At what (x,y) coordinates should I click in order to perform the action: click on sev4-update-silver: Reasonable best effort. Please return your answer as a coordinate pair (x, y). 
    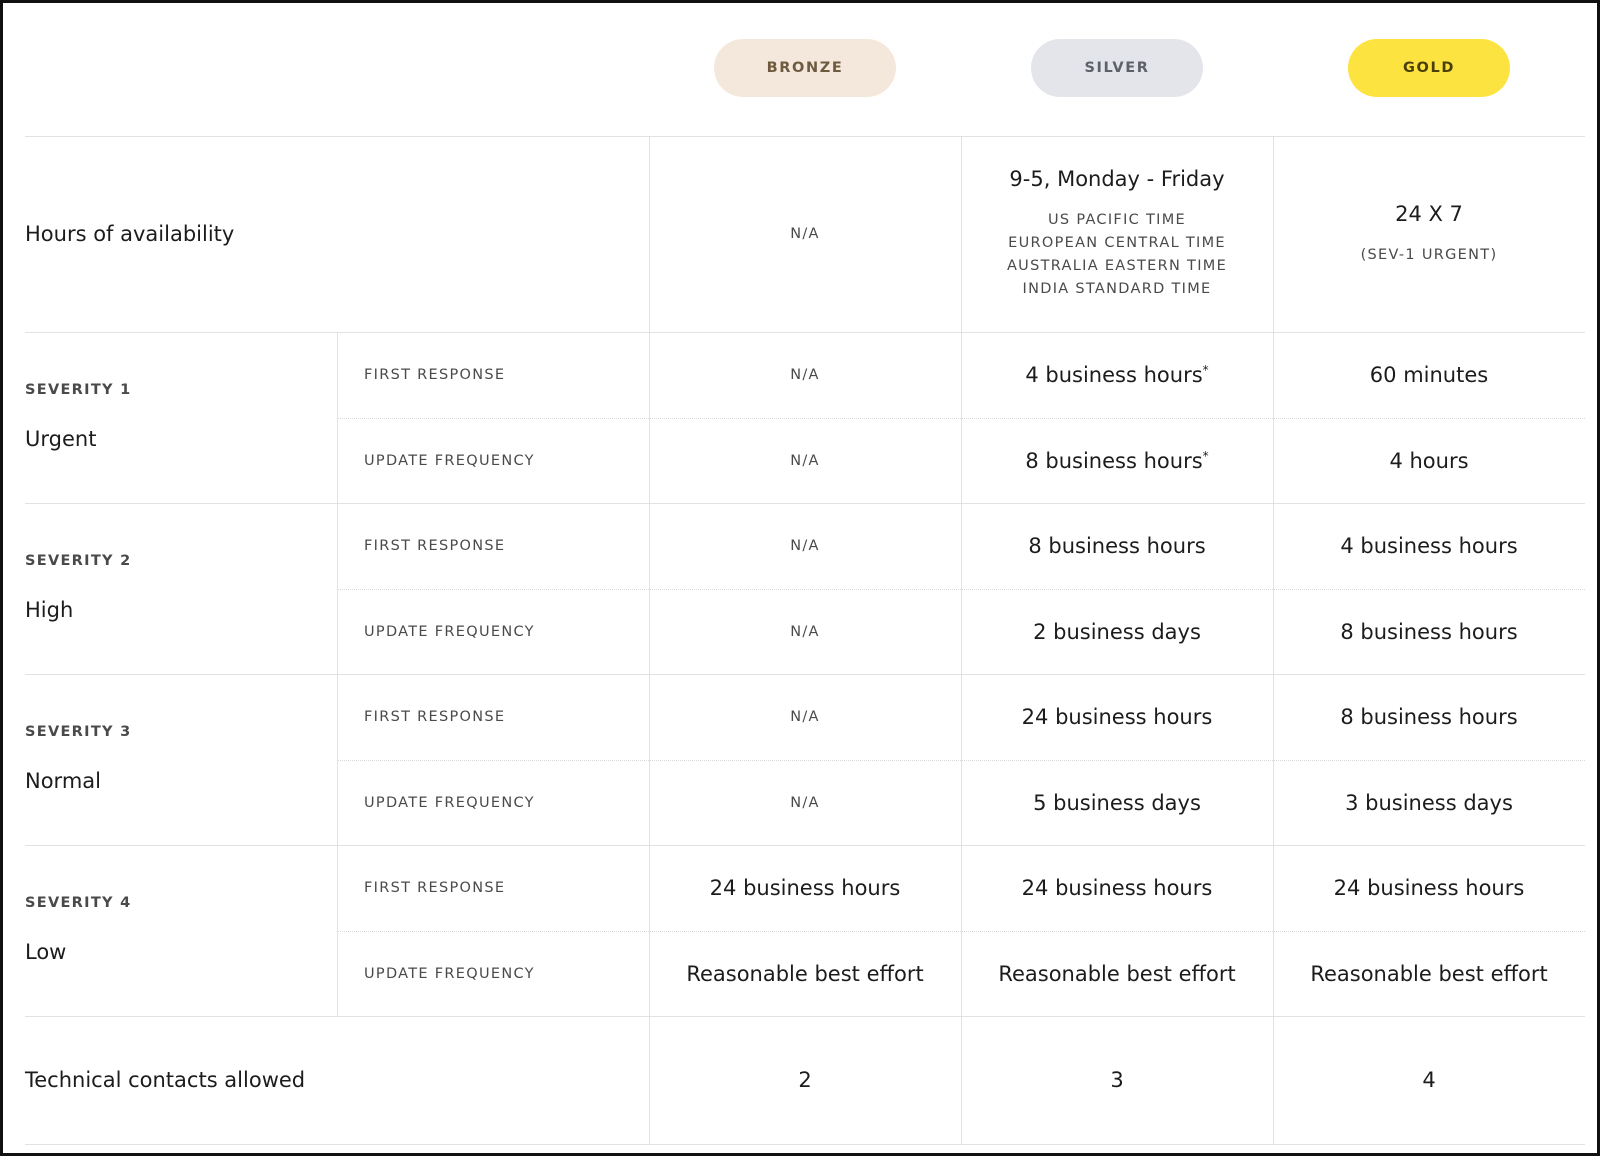
    Looking at the image, I should click on (1117, 973).